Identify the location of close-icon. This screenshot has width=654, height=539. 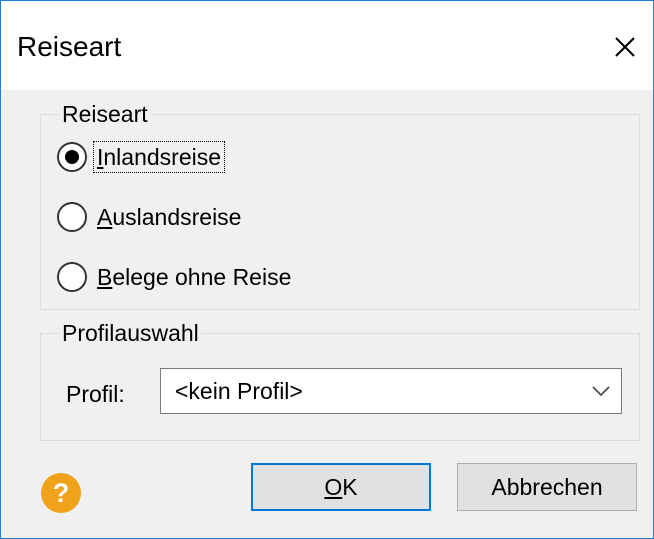
(625, 47).